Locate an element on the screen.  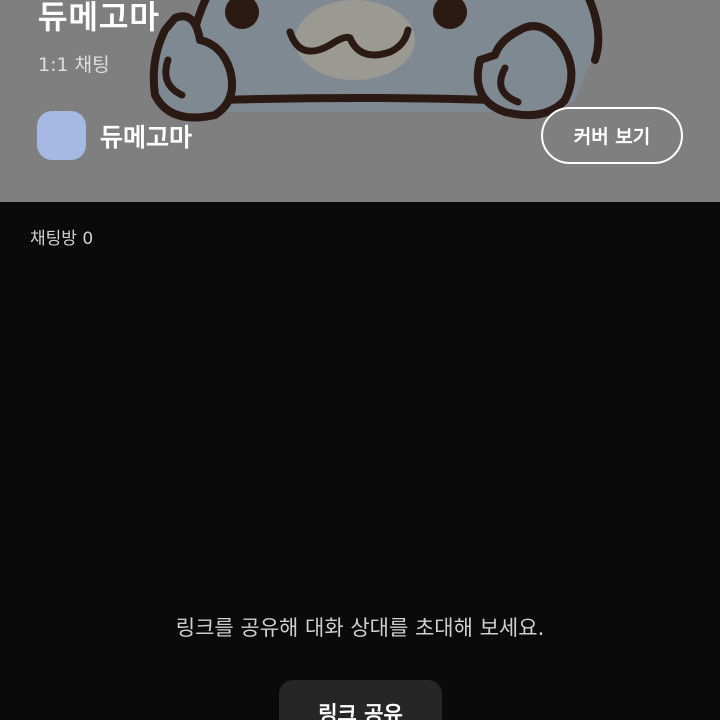
seal-muzzle is located at coordinates (355, 40).